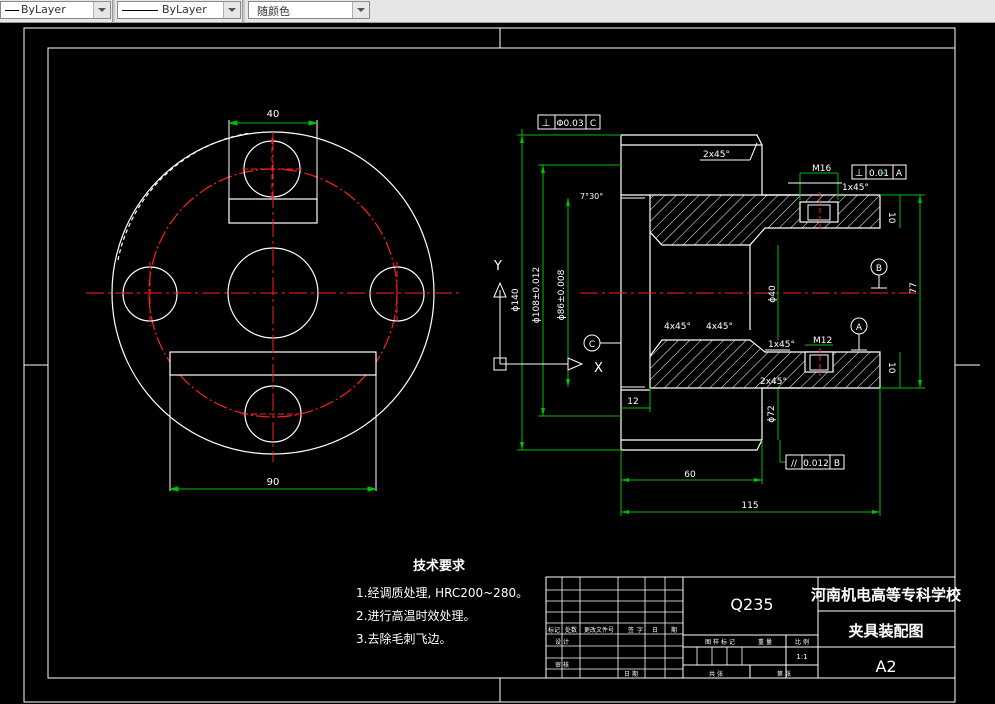 The width and height of the screenshot is (995, 704). What do you see at coordinates (891, 218) in the screenshot?
I see `dim-10-top: 10` at bounding box center [891, 218].